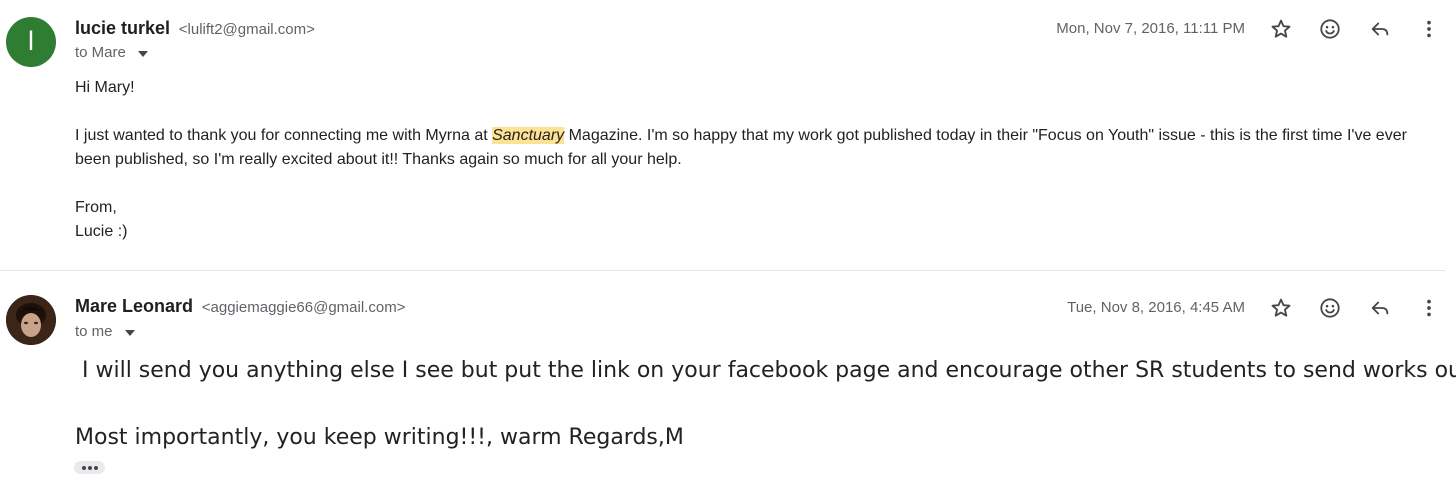 The width and height of the screenshot is (1456, 482). Describe the element at coordinates (96, 207) in the screenshot. I see `signoff: From,` at that location.